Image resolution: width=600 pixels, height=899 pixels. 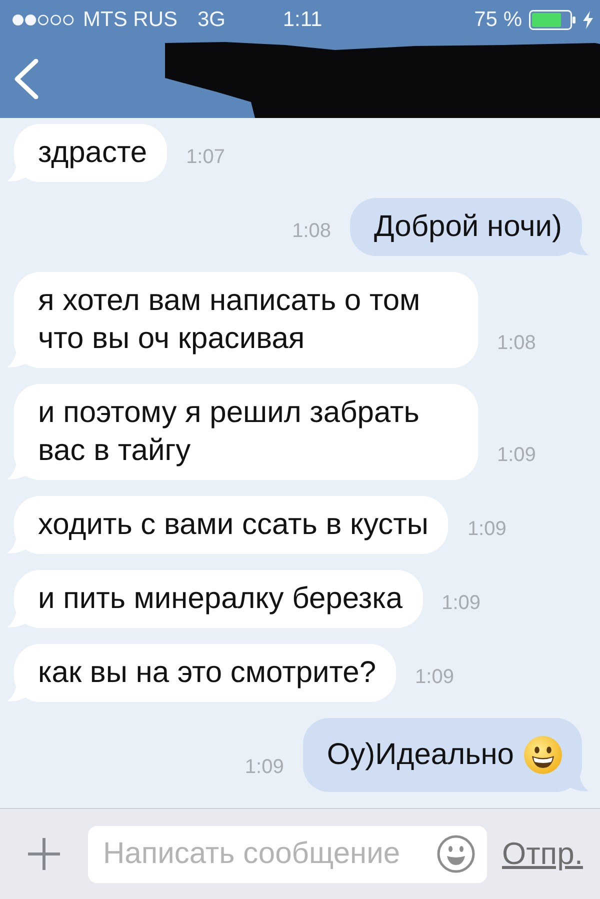 I want to click on plus-icon, so click(x=44, y=854).